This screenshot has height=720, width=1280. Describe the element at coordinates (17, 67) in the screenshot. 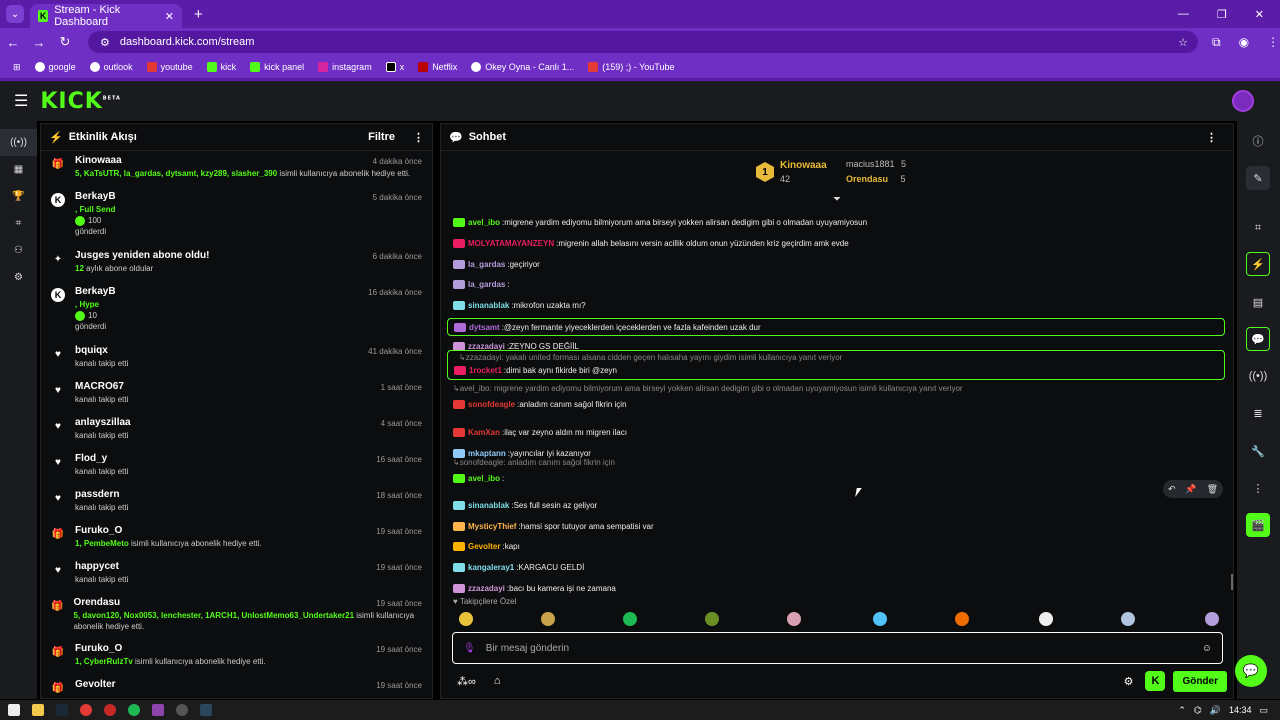

I see `apps-icon: ⊞` at that location.